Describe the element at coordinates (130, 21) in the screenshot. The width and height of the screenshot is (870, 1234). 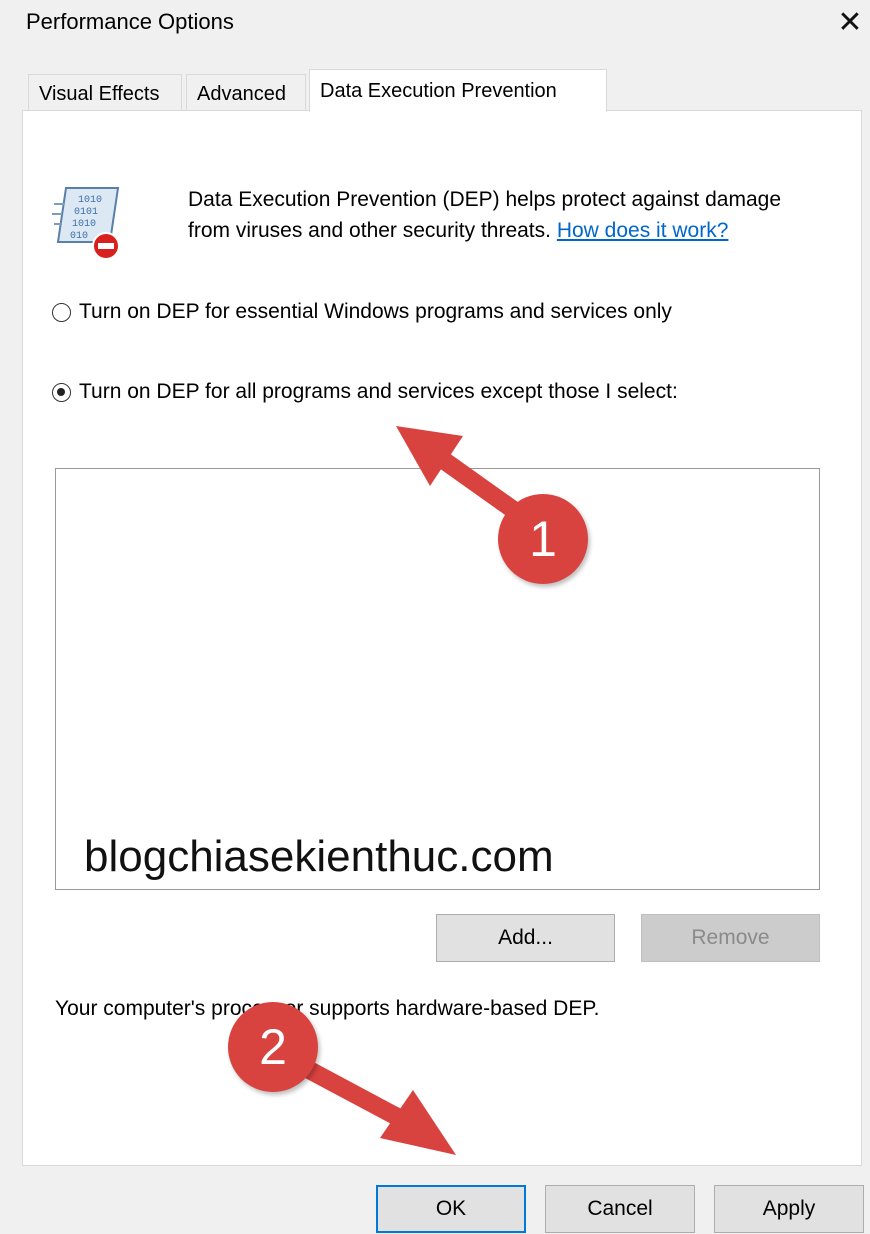
I see `window-title: Performance Options` at that location.